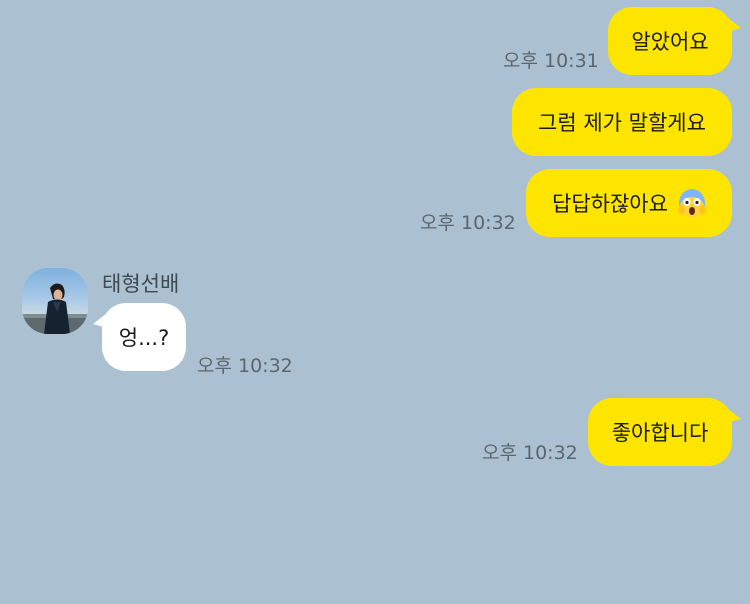 The width and height of the screenshot is (750, 604). Describe the element at coordinates (610, 204) in the screenshot. I see `message-text: 답답하잖아요` at that location.